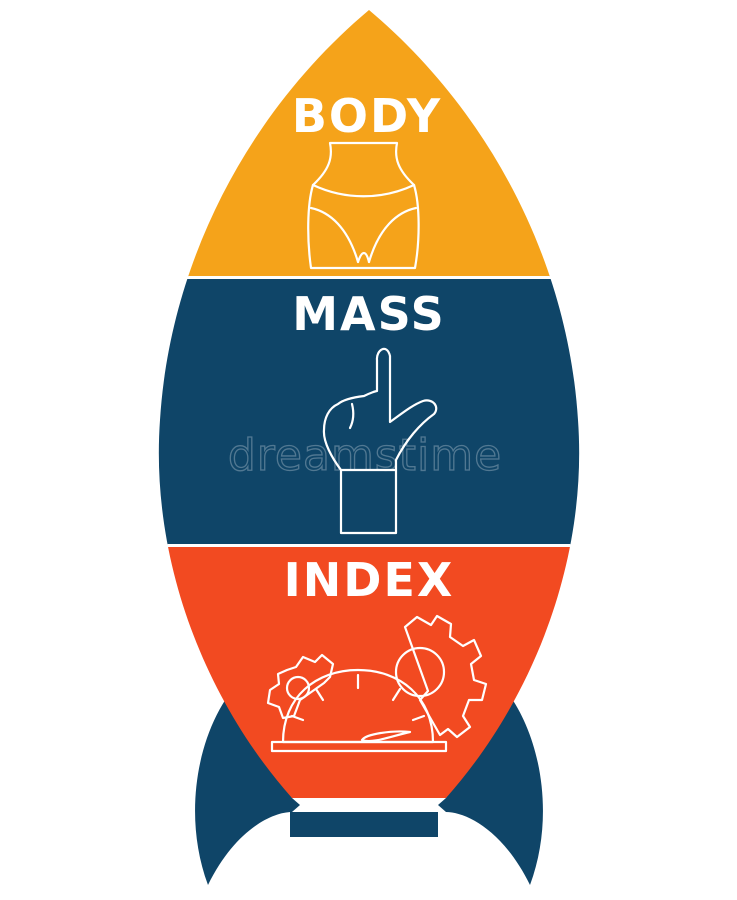  What do you see at coordinates (365, 455) in the screenshot?
I see `watermark: dreamstime` at bounding box center [365, 455].